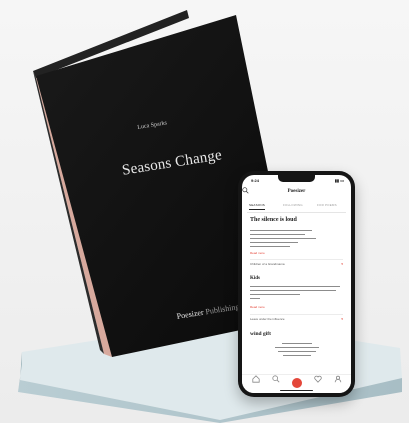  What do you see at coordinates (318, 379) in the screenshot?
I see `heart-icon` at bounding box center [318, 379].